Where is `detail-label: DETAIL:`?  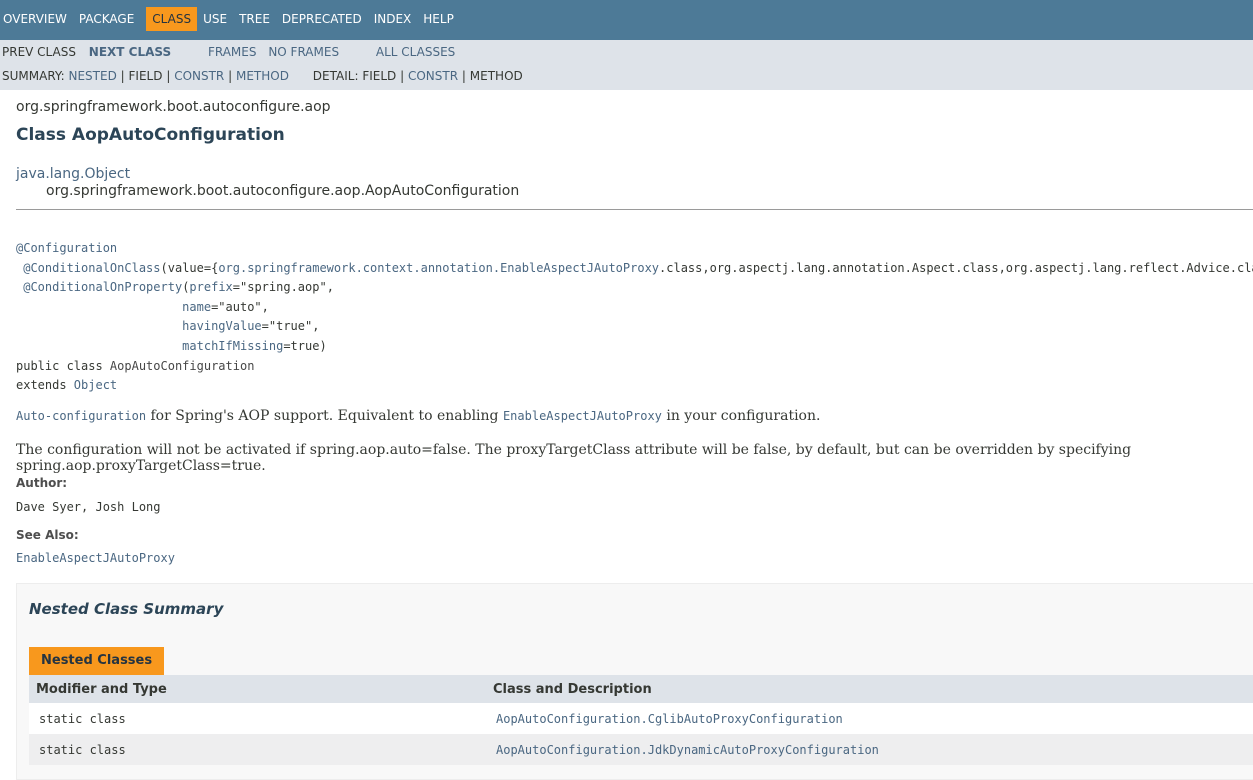 detail-label: DETAIL: is located at coordinates (335, 76).